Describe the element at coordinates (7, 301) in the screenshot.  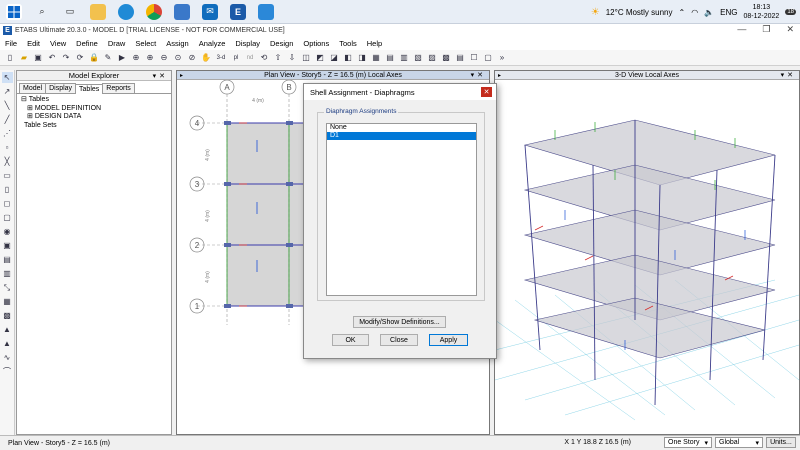
I see `draw-grid-icon: ▦` at that location.